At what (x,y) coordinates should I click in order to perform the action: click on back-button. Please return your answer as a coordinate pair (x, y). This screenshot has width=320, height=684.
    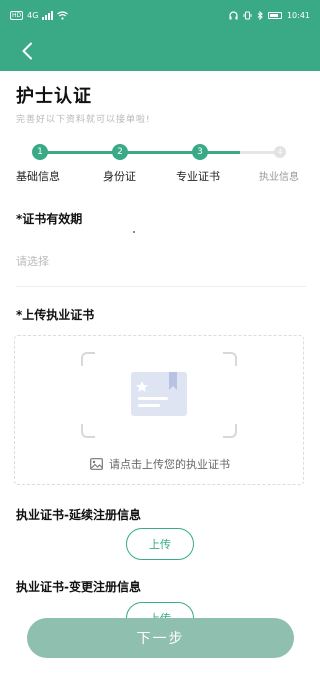
    Looking at the image, I should click on (27, 51).